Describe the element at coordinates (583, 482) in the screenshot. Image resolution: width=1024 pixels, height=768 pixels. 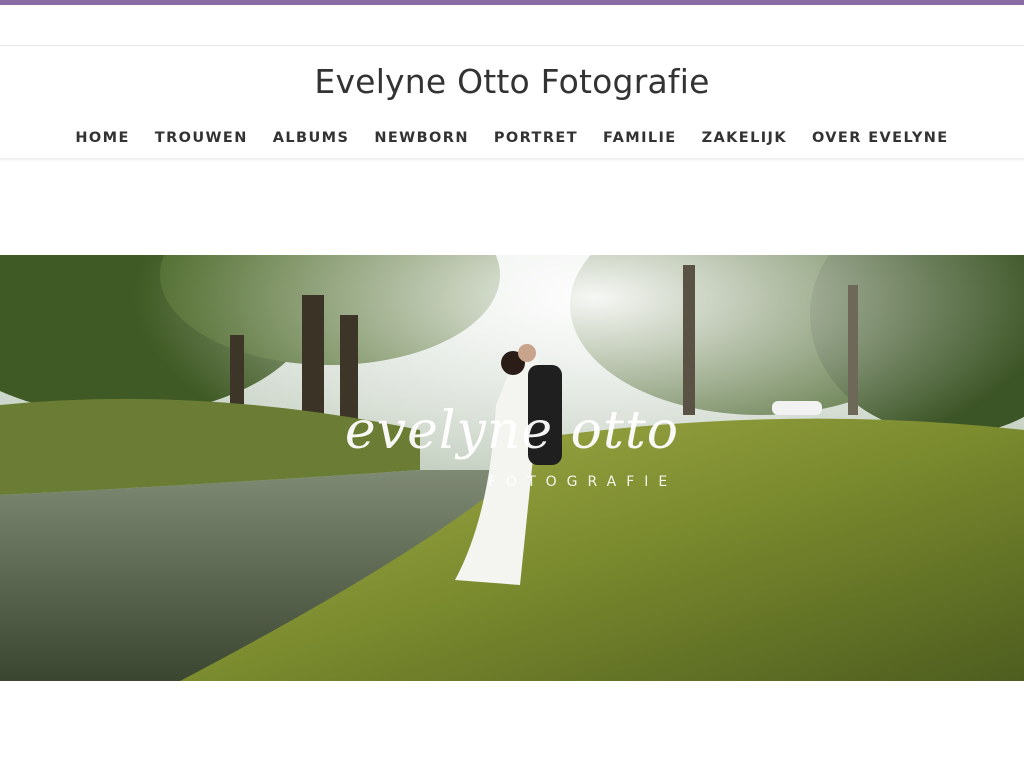
I see `hero-logo-subtitle: FOTOGRAFIE` at that location.